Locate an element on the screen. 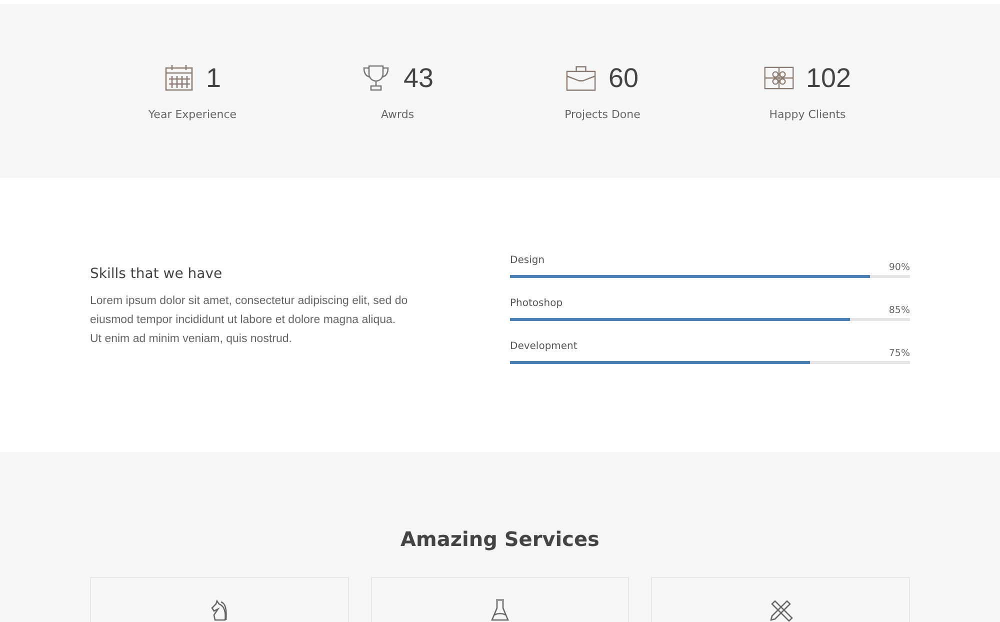  section-heading: Skills that we have is located at coordinates (157, 274).